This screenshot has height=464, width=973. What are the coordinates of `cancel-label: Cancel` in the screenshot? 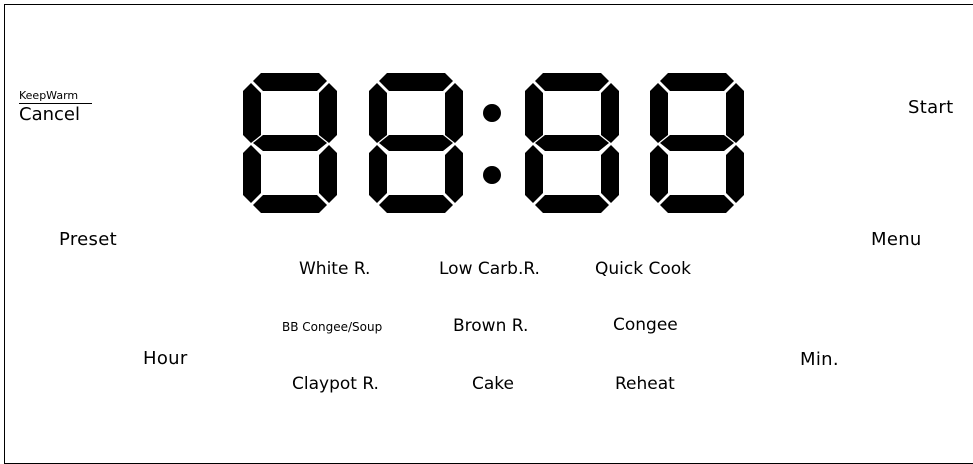 It's located at (49, 114).